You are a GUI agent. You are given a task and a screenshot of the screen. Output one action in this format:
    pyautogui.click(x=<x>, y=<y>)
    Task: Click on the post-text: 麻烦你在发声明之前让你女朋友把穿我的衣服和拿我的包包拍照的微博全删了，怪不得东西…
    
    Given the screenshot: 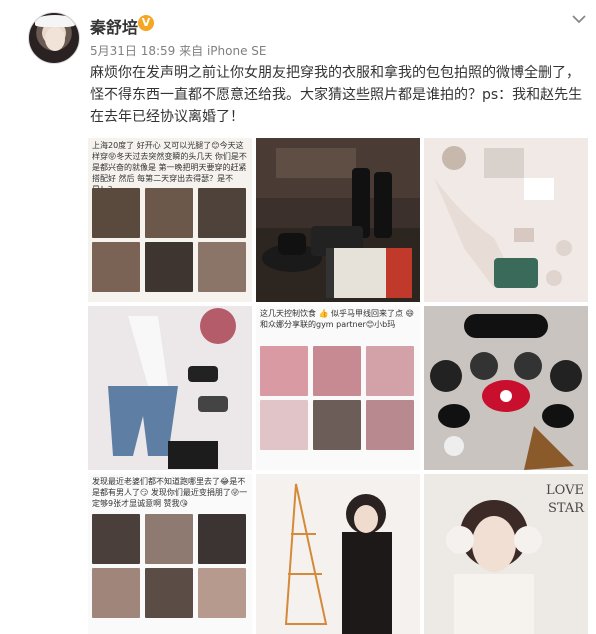 What is the action you would take?
    pyautogui.click(x=336, y=95)
    